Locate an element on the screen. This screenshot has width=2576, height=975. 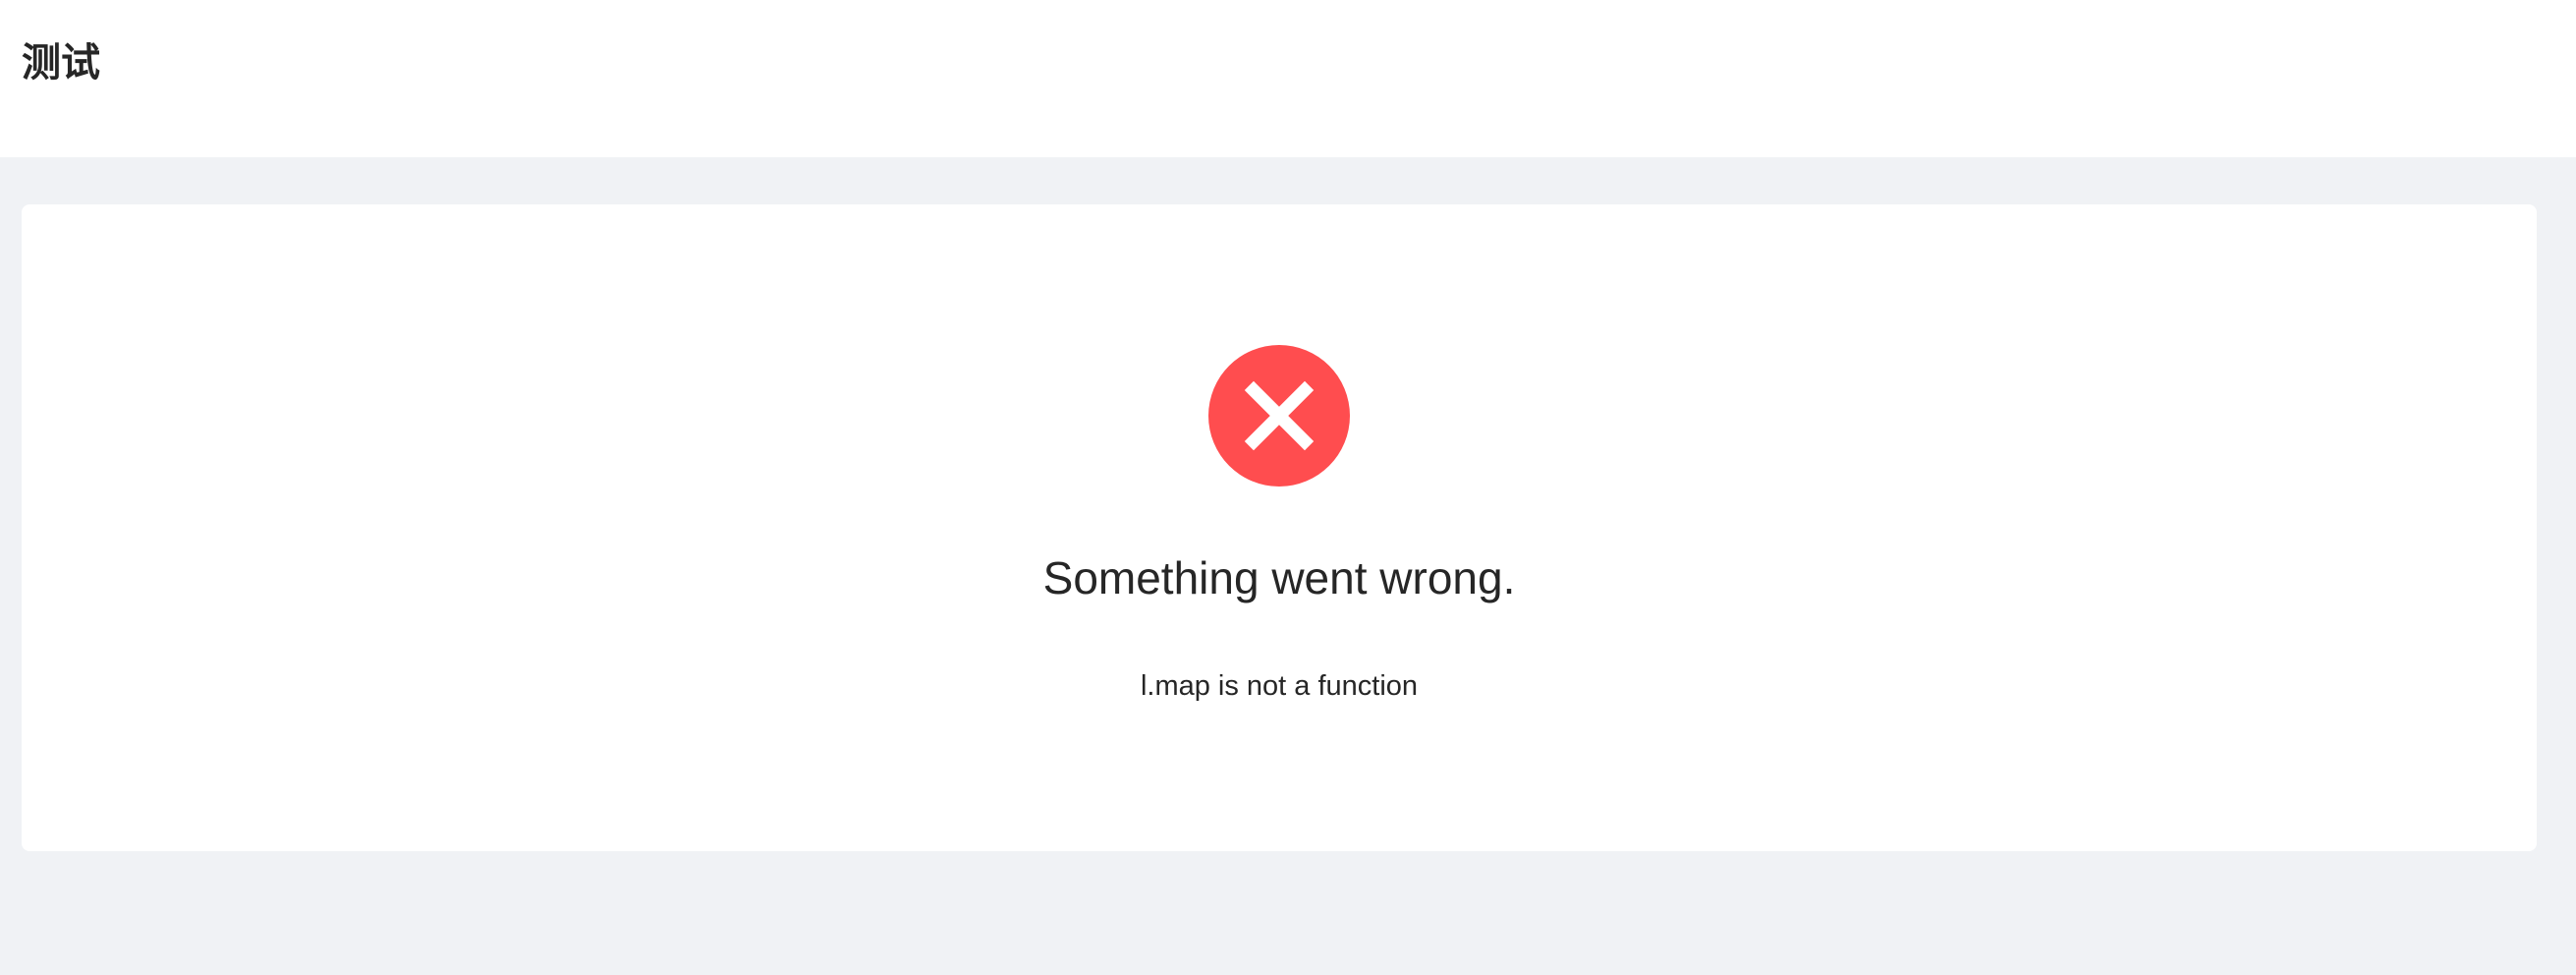
result-title: Something went wrong. is located at coordinates (1279, 577).